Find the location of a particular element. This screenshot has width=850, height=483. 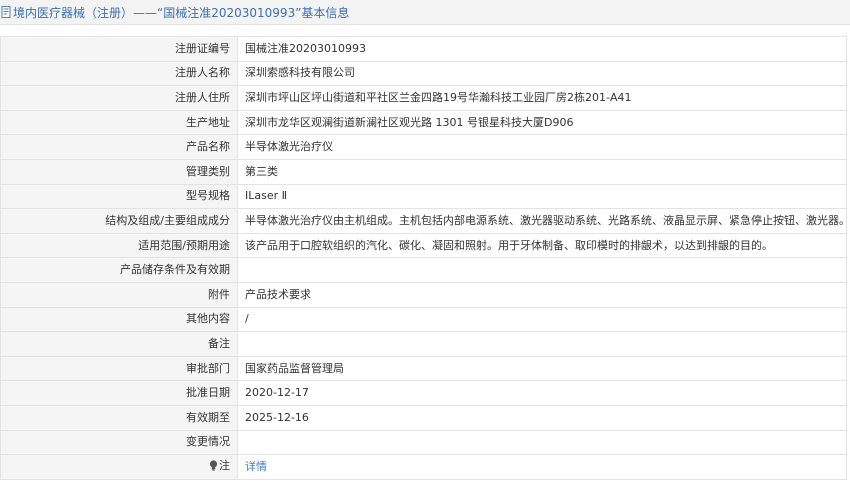

row-label: 适用范围/预期用途 is located at coordinates (119, 245).